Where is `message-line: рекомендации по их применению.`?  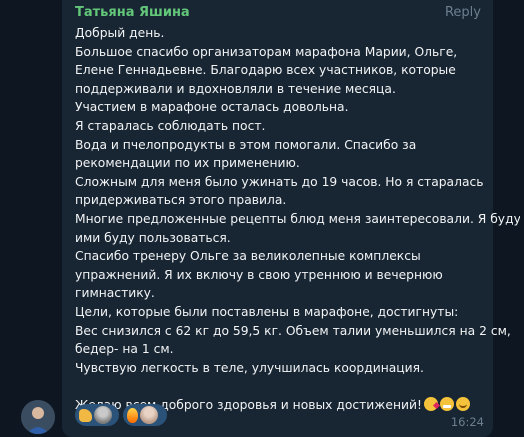
message-line: рекомендации по их применению. is located at coordinates (187, 163).